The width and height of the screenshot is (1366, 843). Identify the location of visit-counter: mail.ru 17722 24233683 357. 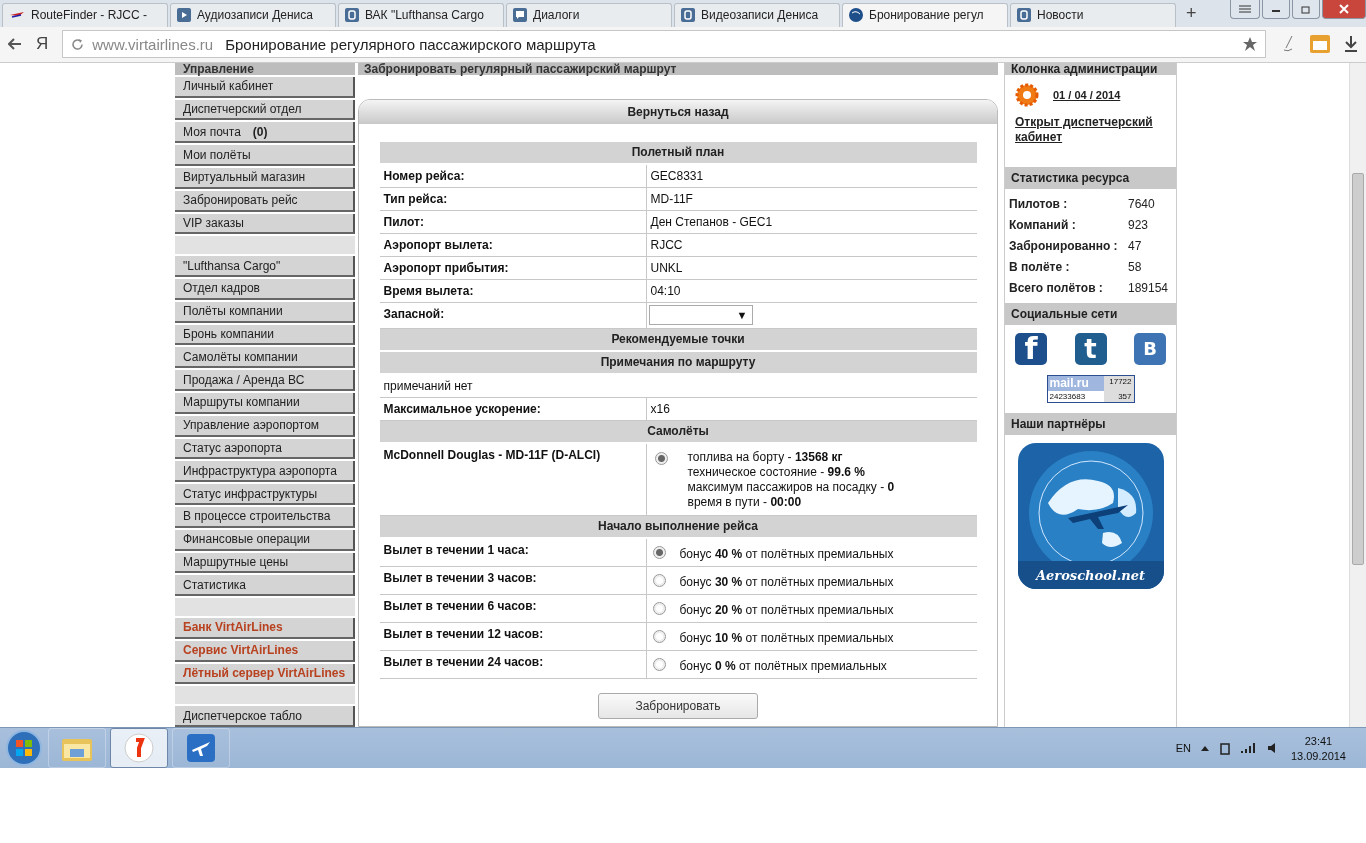
(1090, 388).